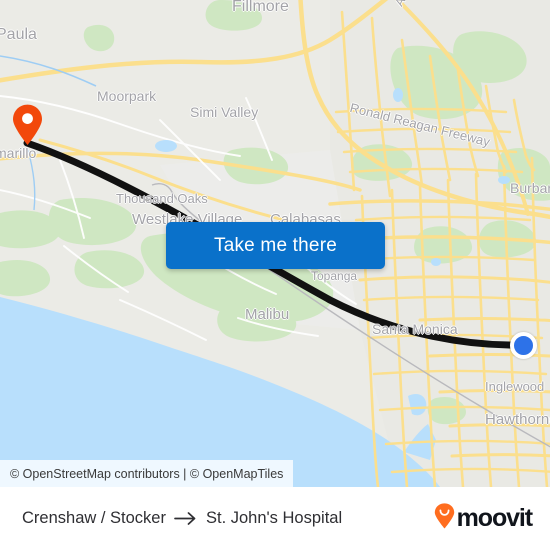 The width and height of the screenshot is (550, 550). I want to click on arrow-right-icon, so click(186, 518).